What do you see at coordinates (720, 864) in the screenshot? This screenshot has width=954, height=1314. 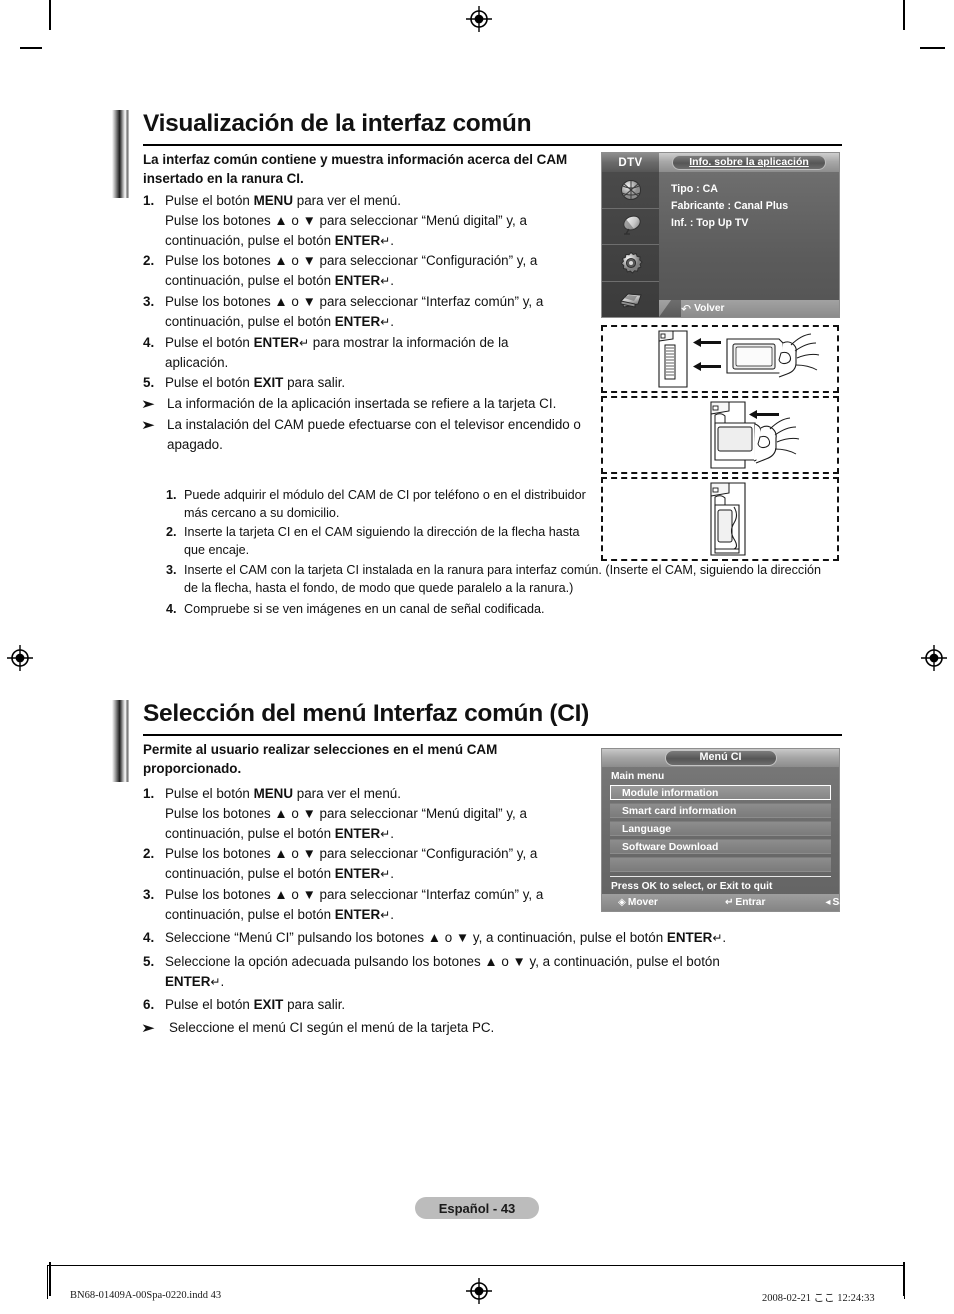 I see `ci-item-empty` at bounding box center [720, 864].